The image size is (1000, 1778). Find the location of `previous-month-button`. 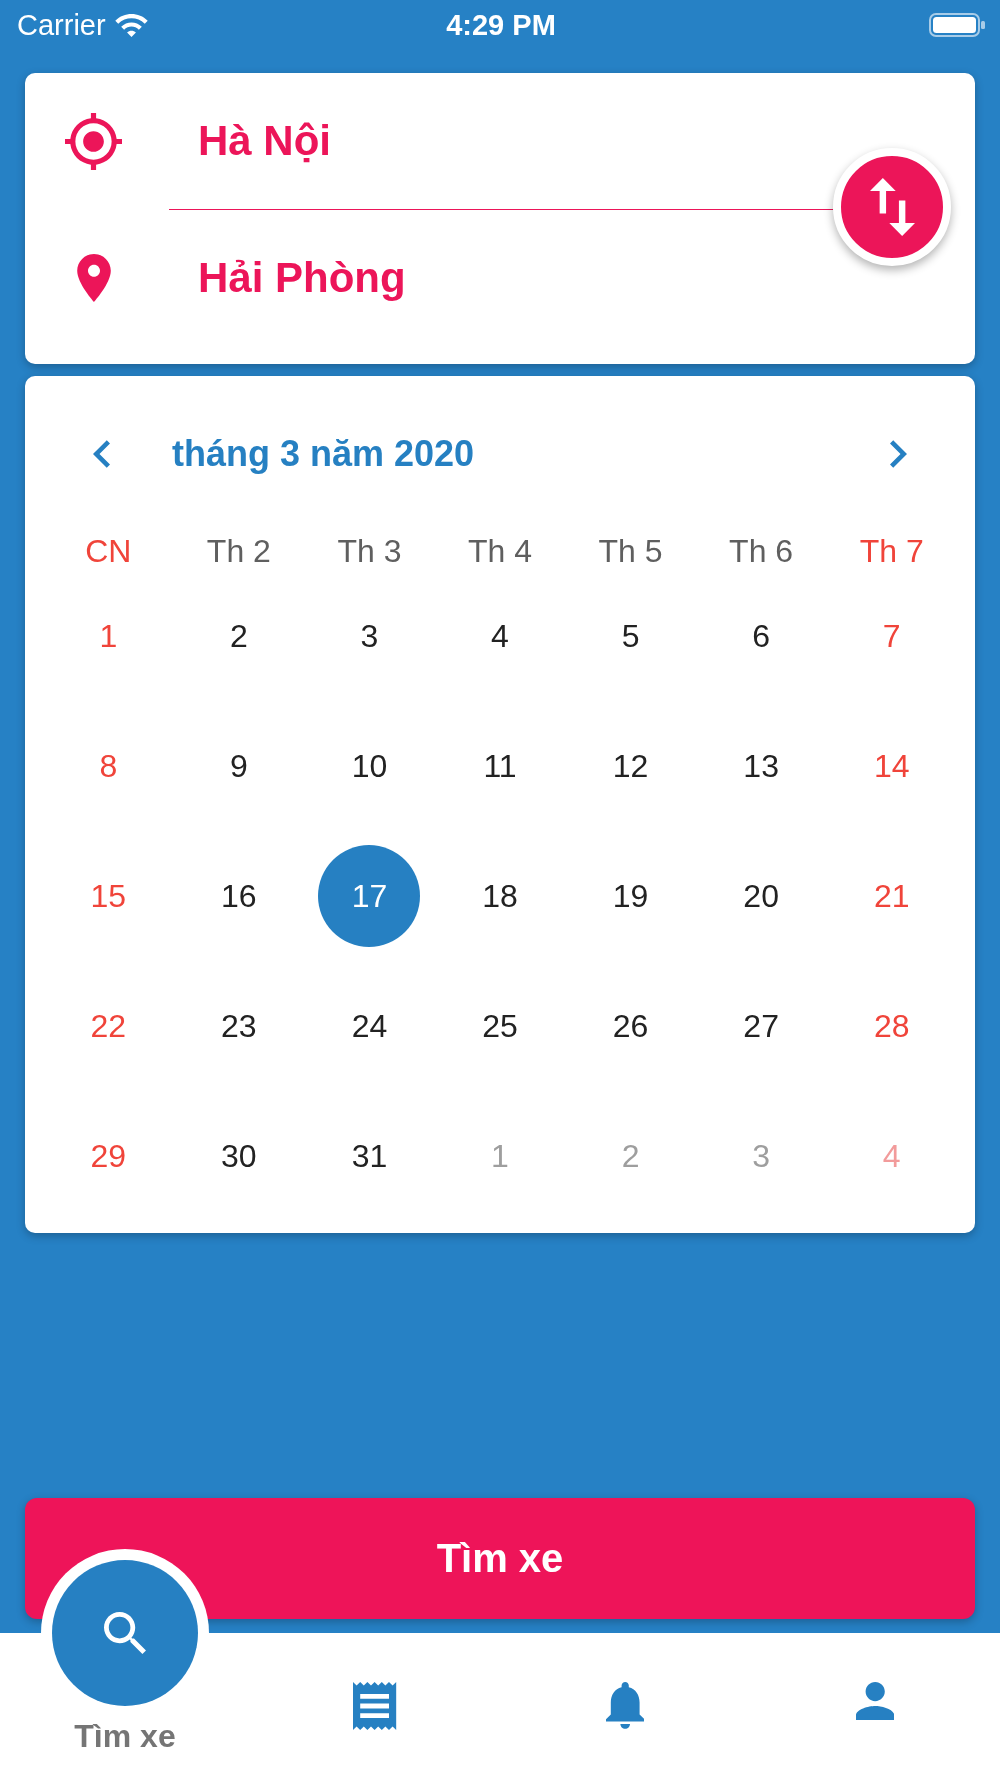

previous-month-button is located at coordinates (101, 454).